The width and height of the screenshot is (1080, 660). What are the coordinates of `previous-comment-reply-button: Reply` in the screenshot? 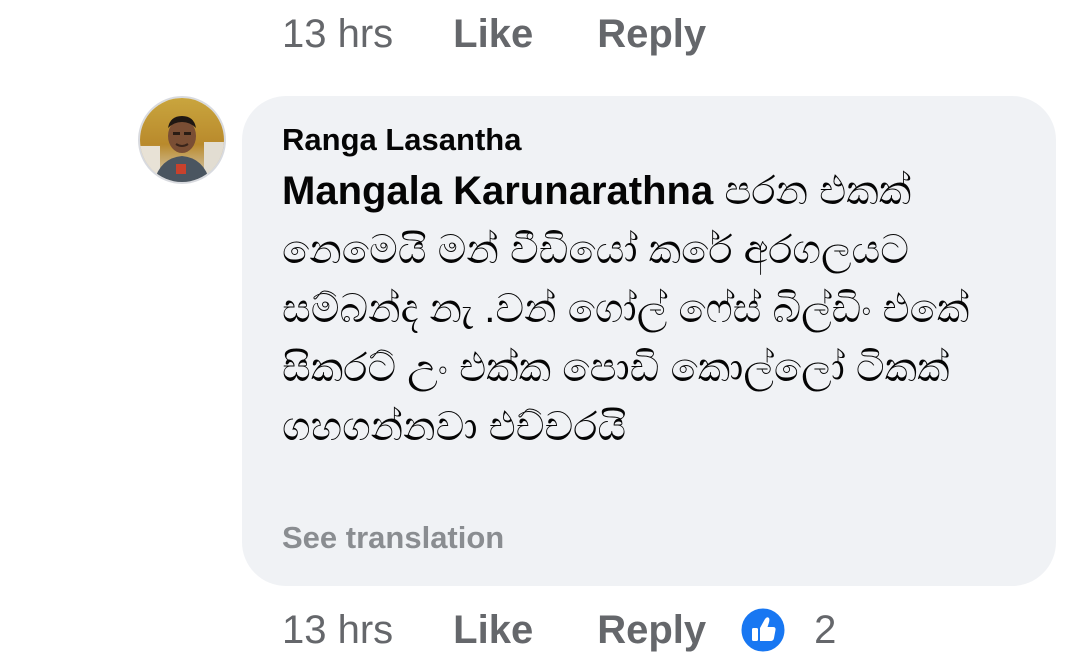 It's located at (651, 34).